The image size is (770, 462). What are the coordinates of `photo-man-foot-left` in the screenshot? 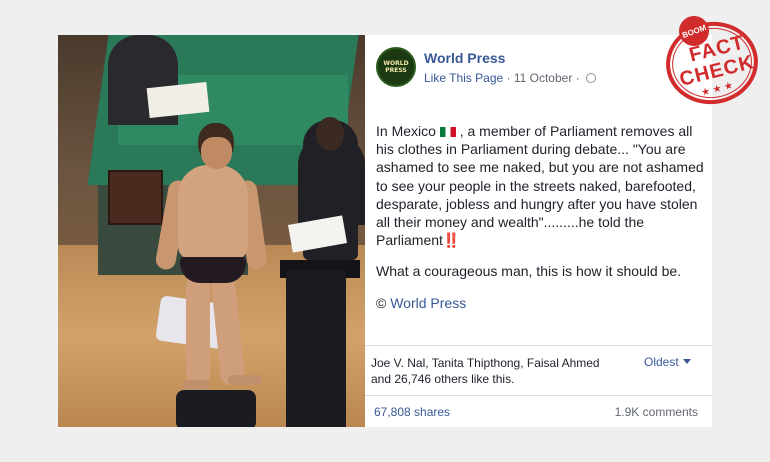 It's located at (196, 385).